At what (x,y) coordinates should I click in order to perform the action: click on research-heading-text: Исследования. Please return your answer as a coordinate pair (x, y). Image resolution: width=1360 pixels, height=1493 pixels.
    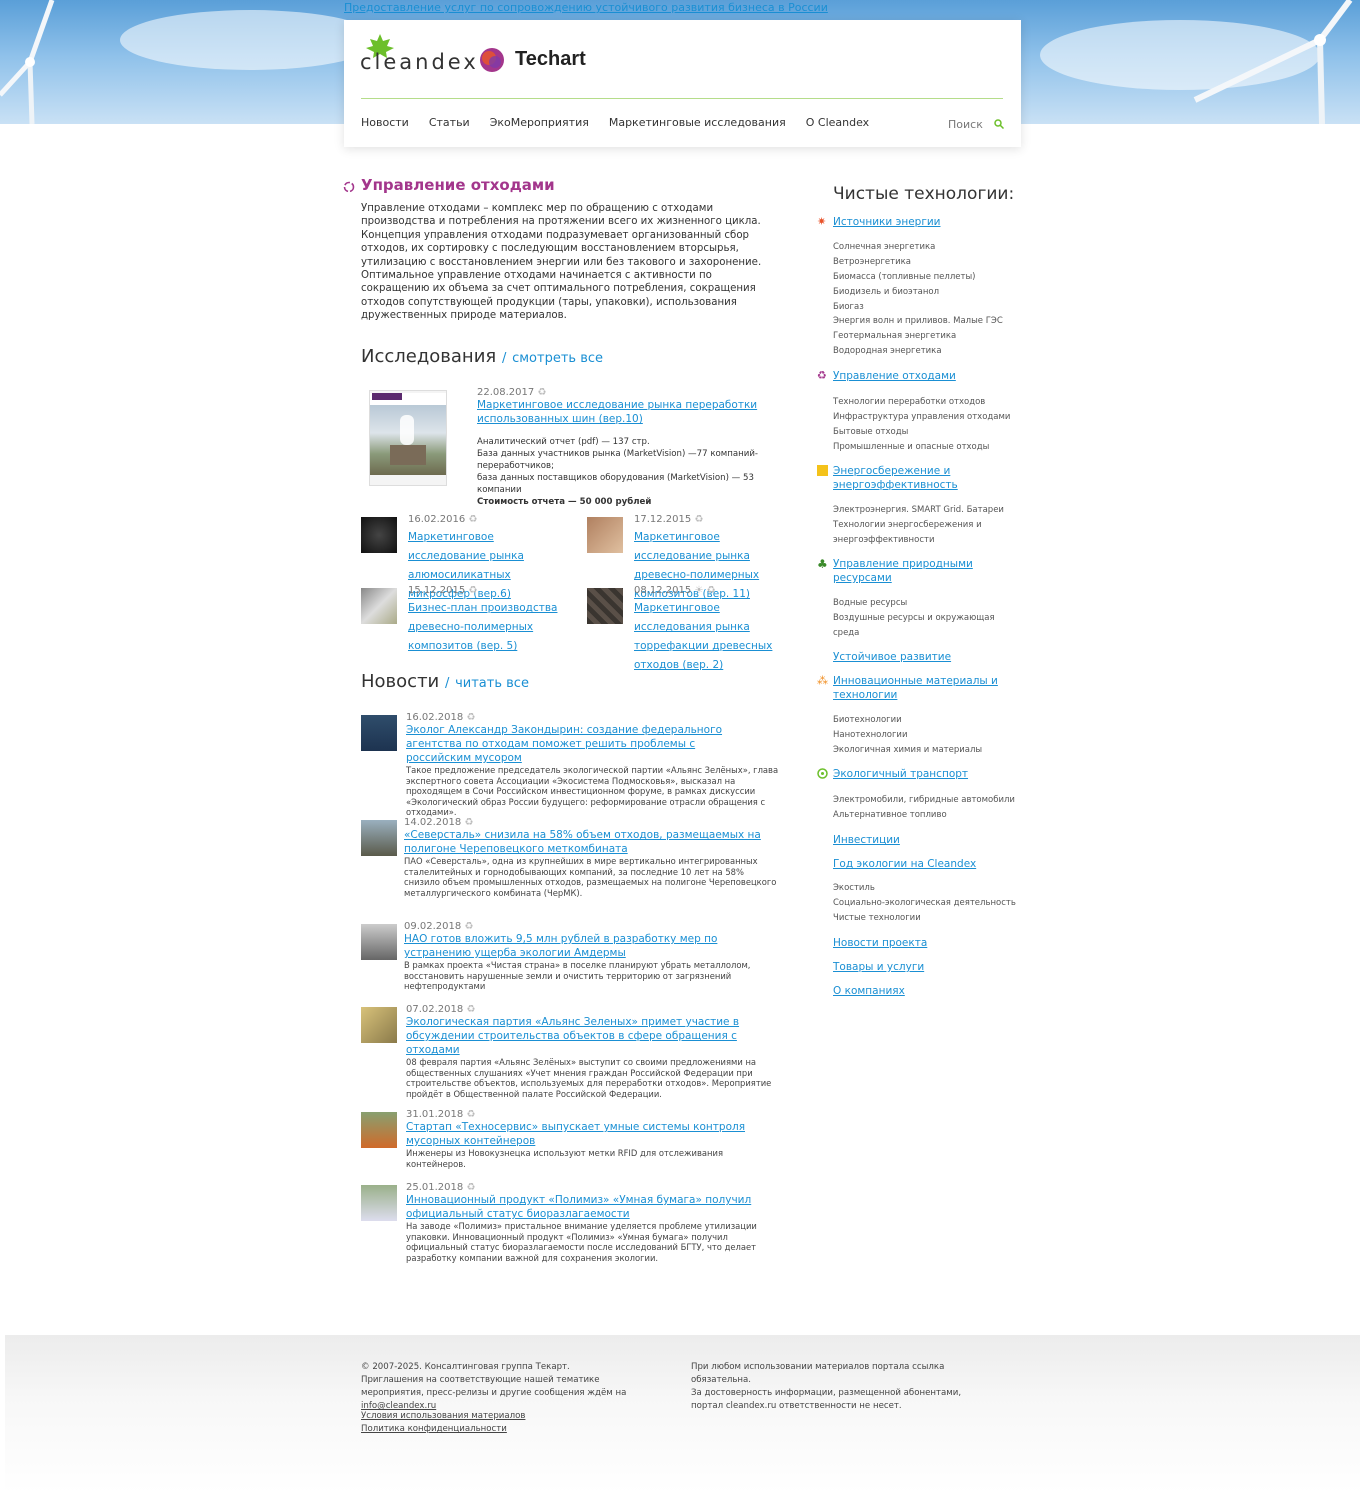
    Looking at the image, I should click on (429, 356).